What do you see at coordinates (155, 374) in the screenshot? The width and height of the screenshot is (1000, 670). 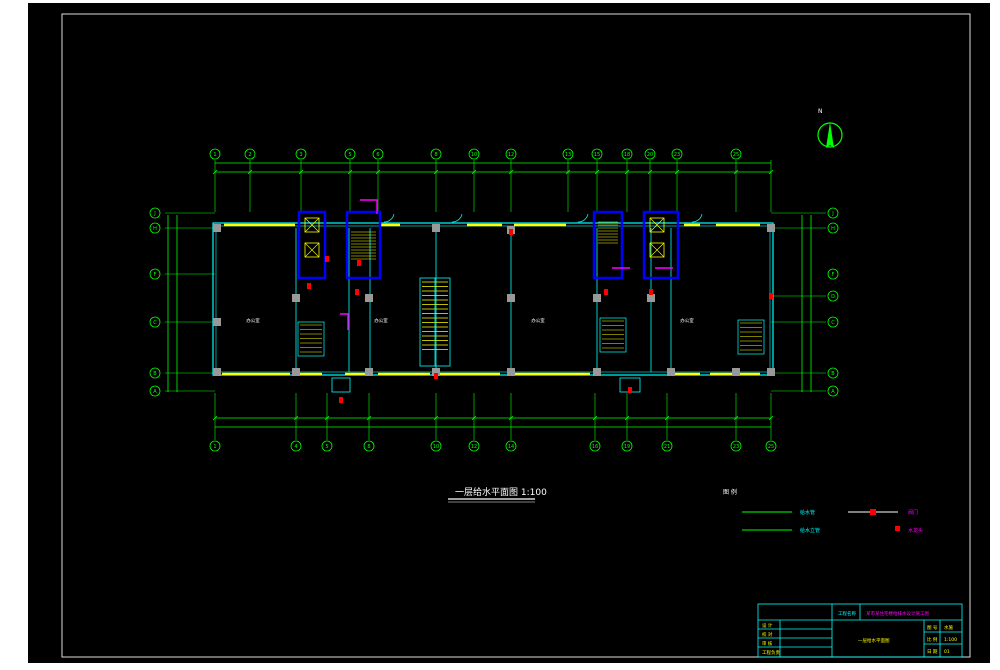 I see `axis-left-label: B` at bounding box center [155, 374].